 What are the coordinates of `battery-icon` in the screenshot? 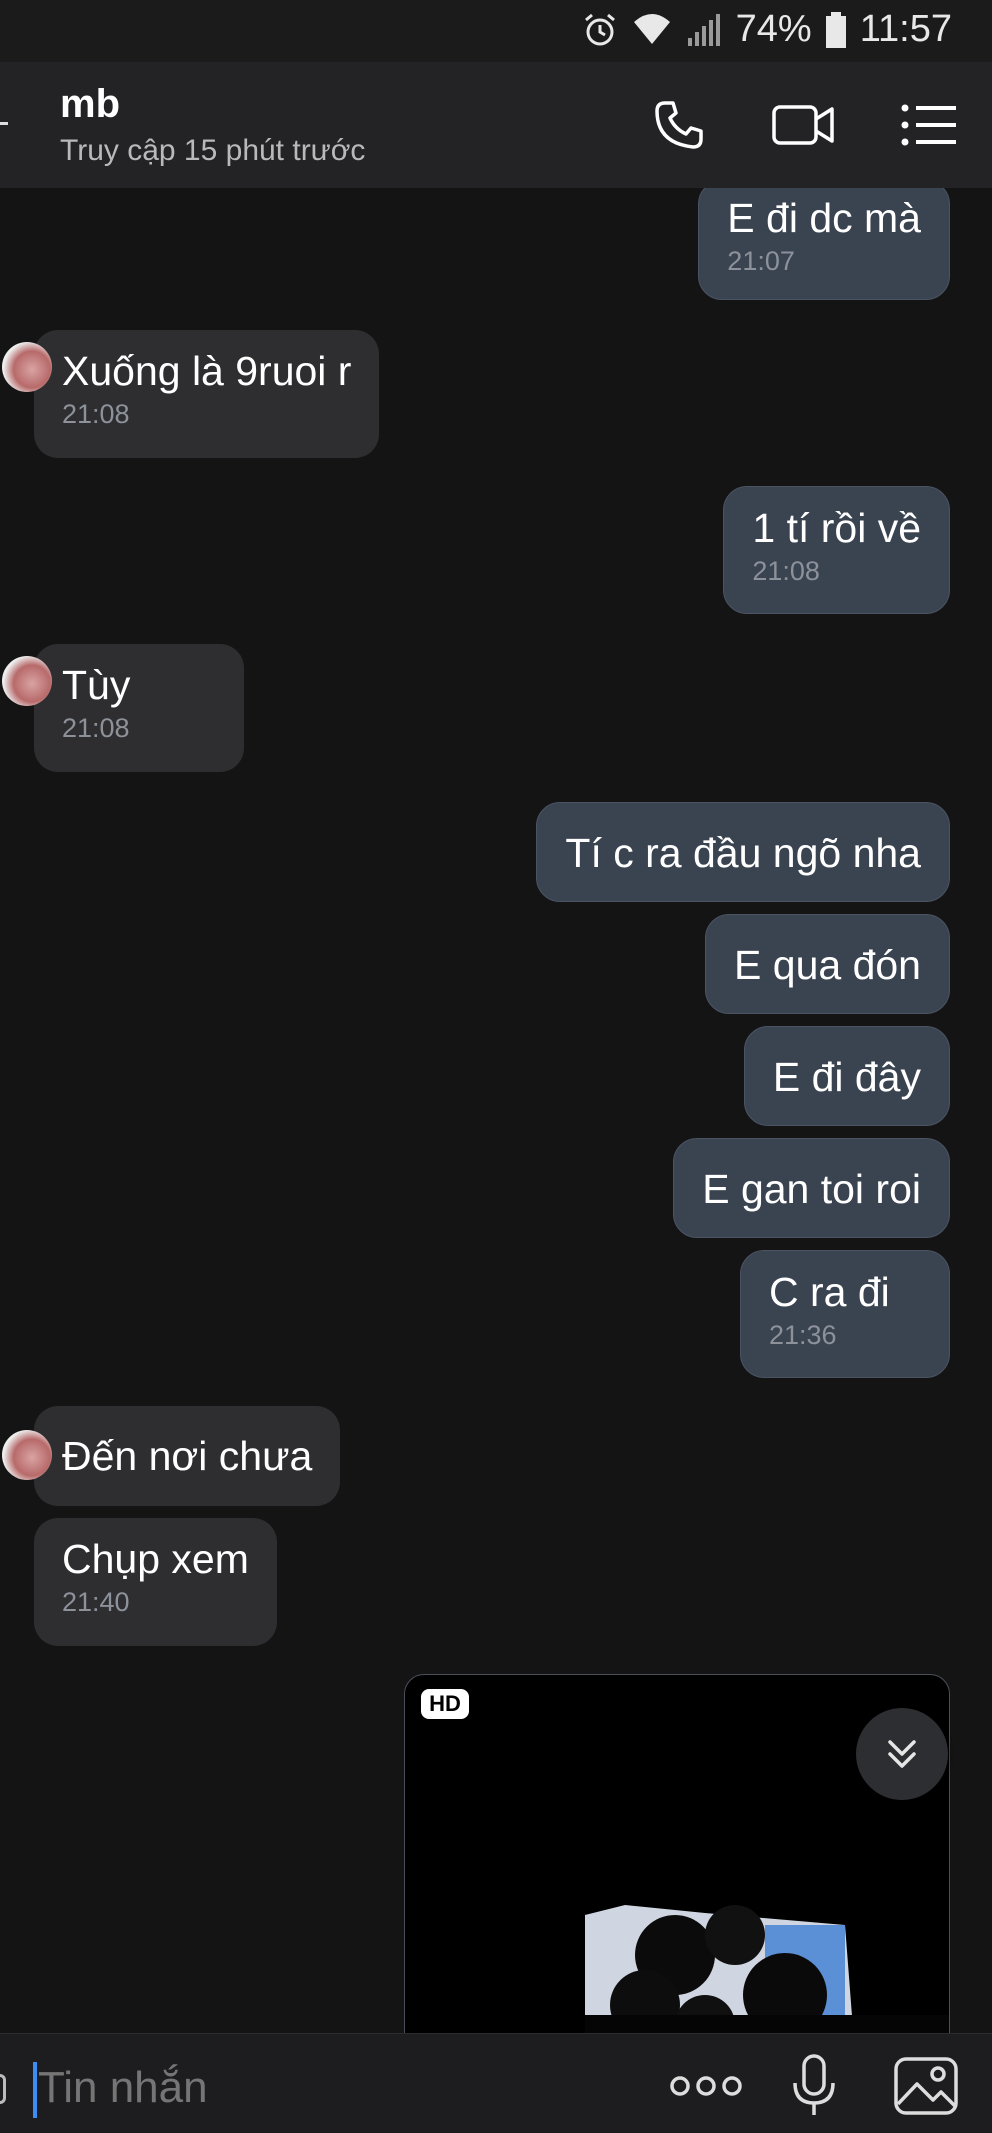 It's located at (835, 29).